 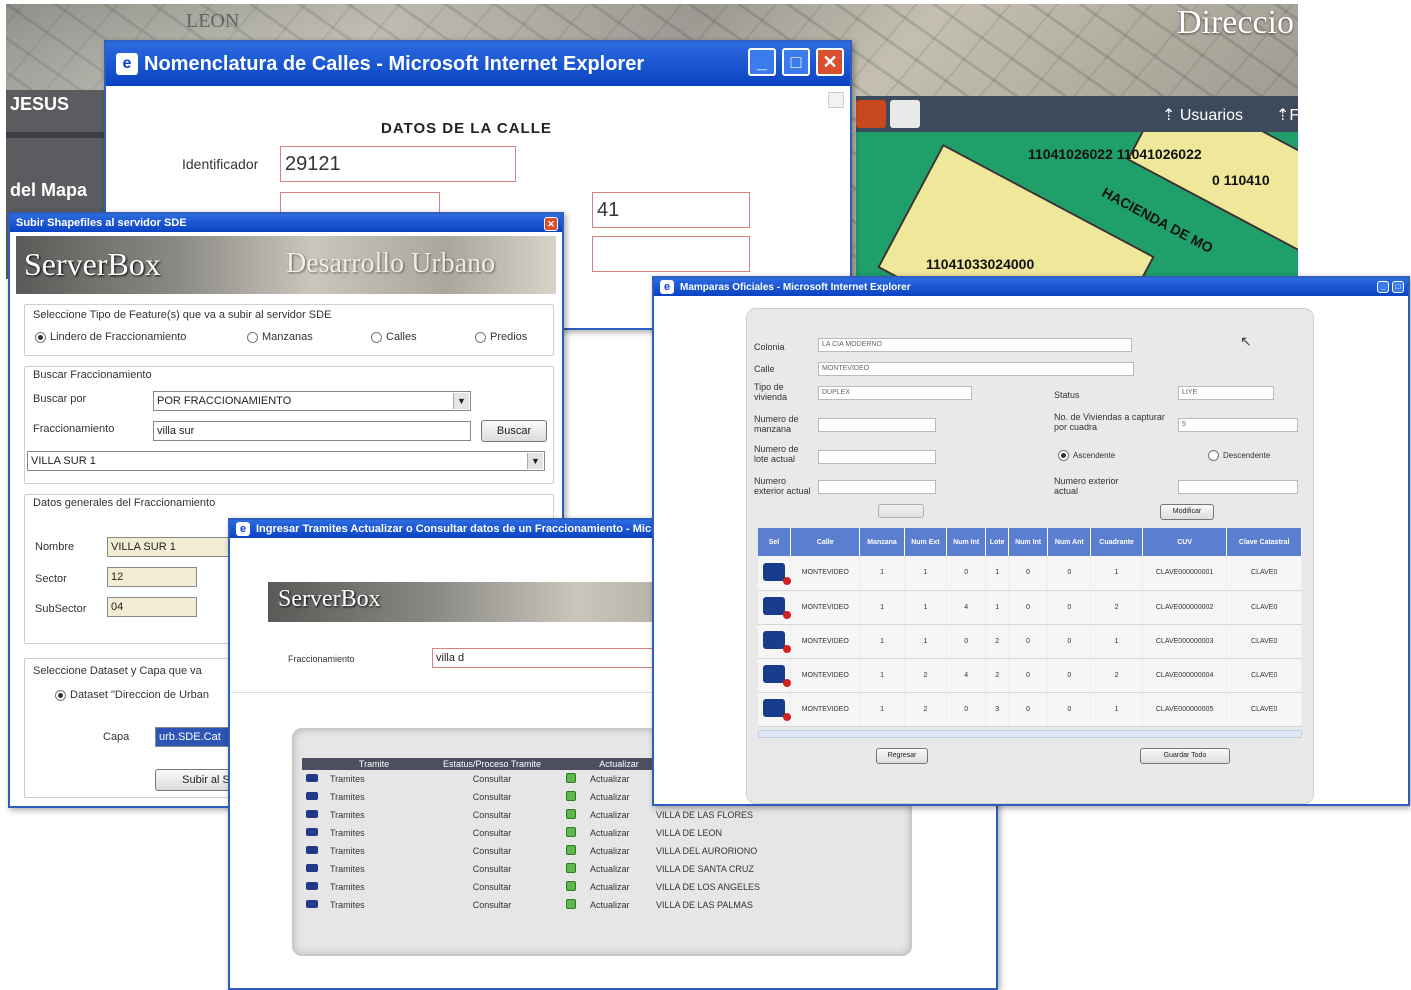 I want to click on subir-titlebar: Subir Shapefiles al servidor SDE ✕, so click(x=286, y=223).